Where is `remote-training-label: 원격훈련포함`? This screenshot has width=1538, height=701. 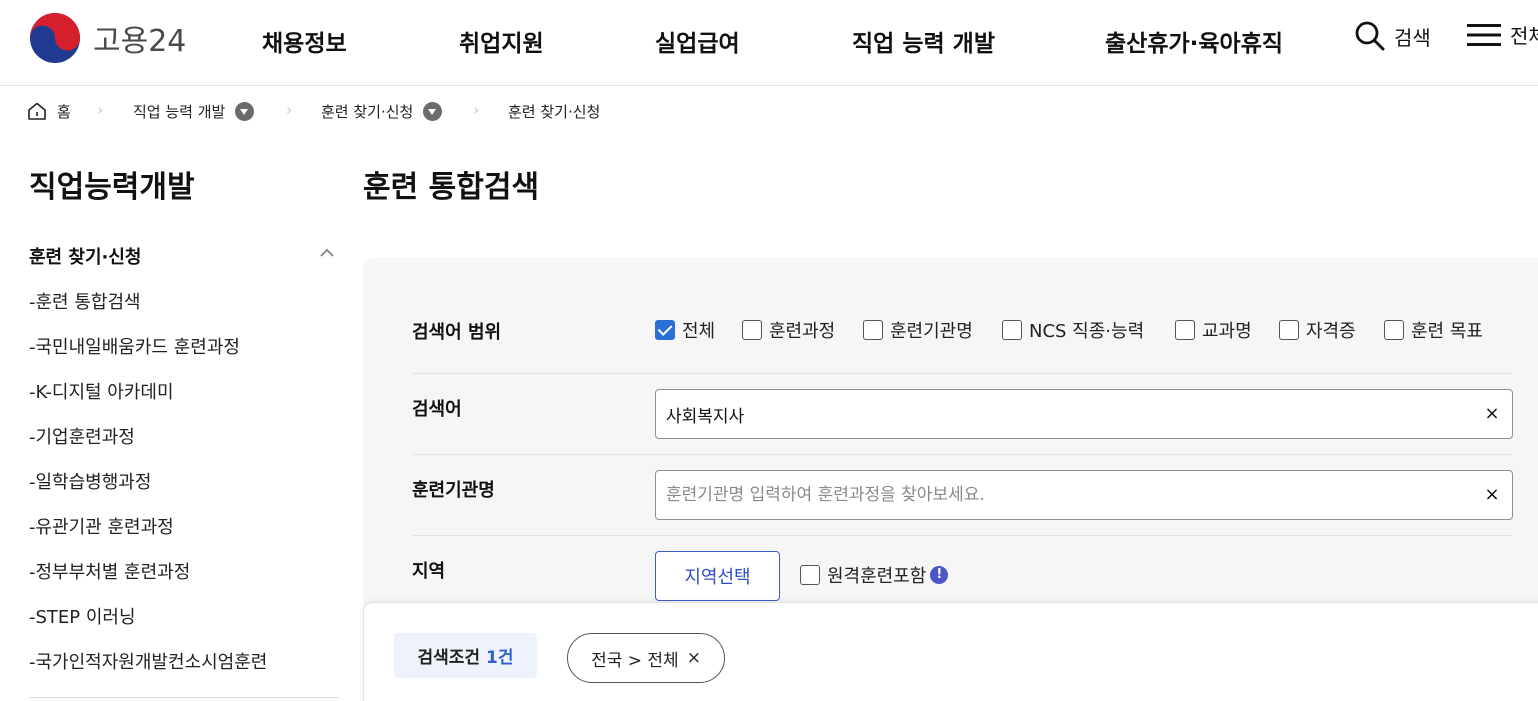
remote-training-label: 원격훈련포함 is located at coordinates (877, 576).